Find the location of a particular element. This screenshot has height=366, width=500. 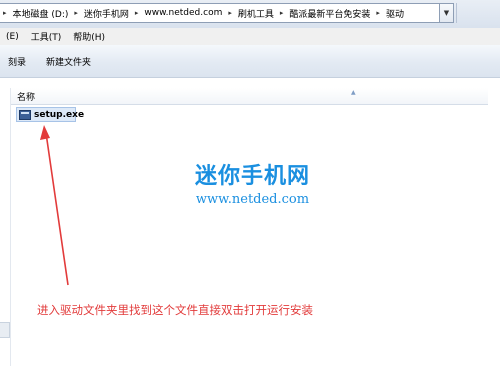

arrow-shaft is located at coordinates (57, 209).